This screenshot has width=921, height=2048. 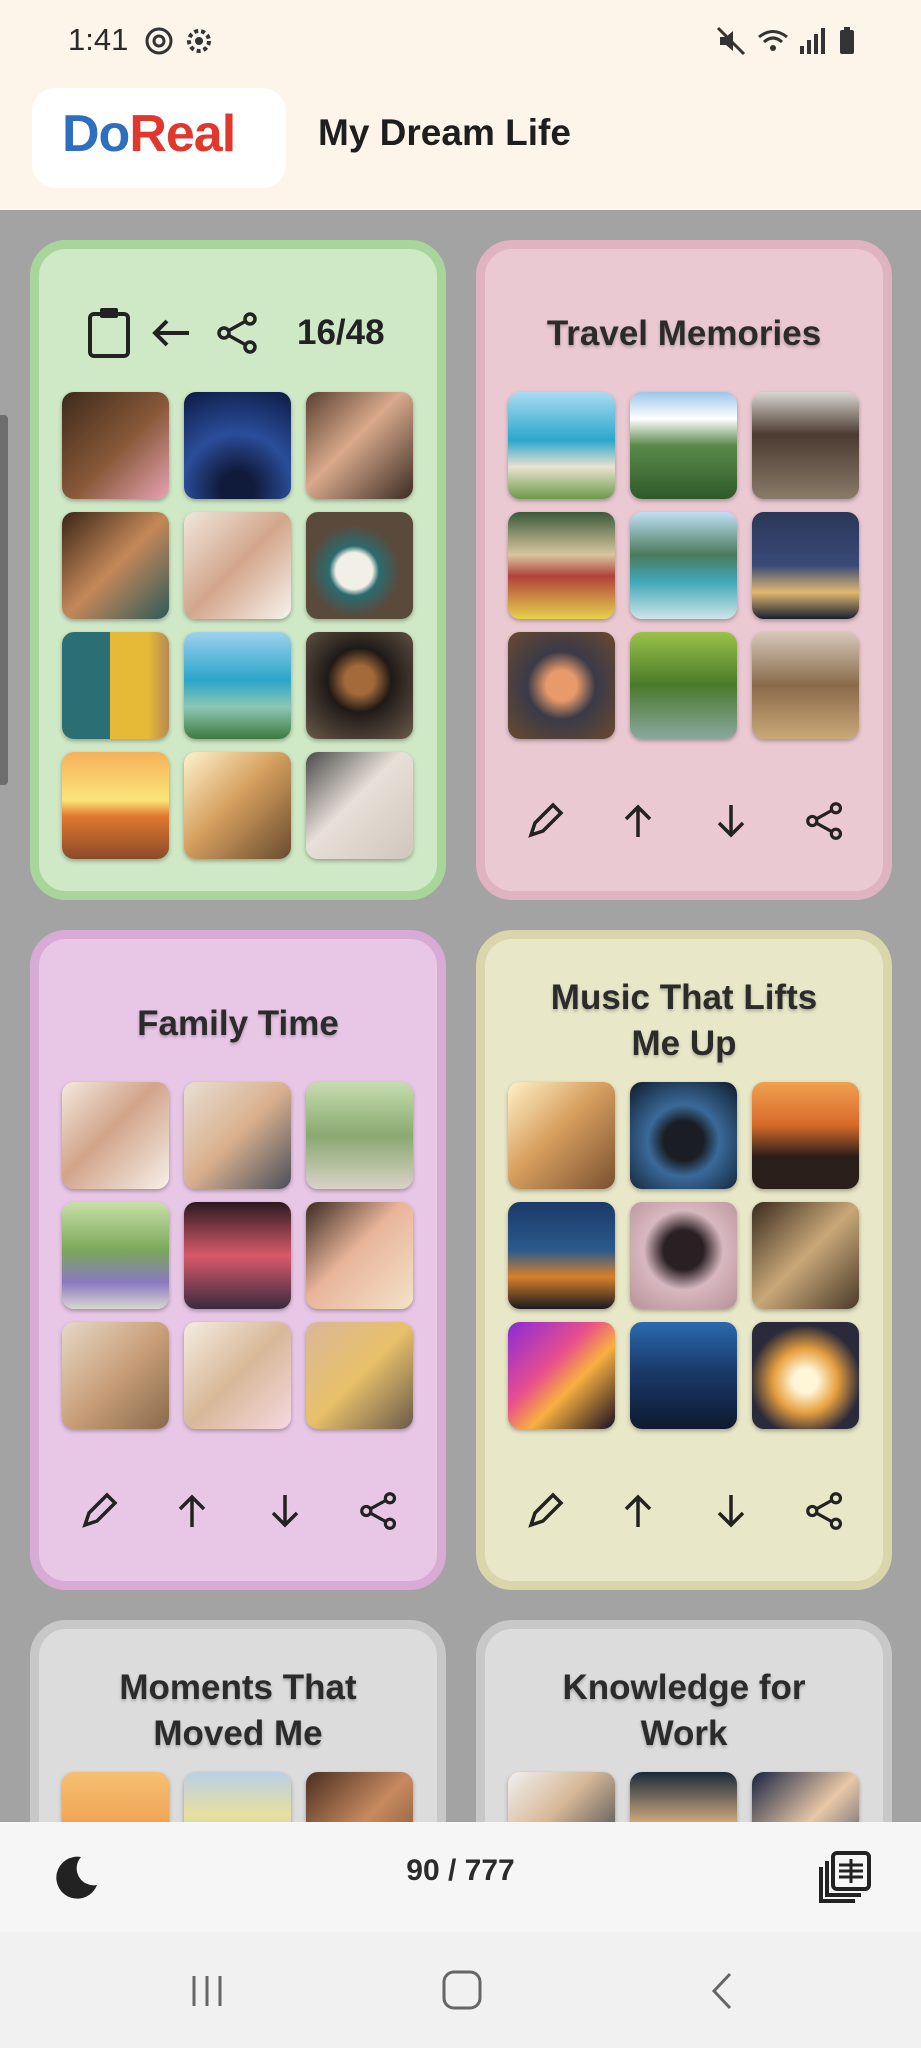 I want to click on edge-panel-handle, so click(x=4, y=600).